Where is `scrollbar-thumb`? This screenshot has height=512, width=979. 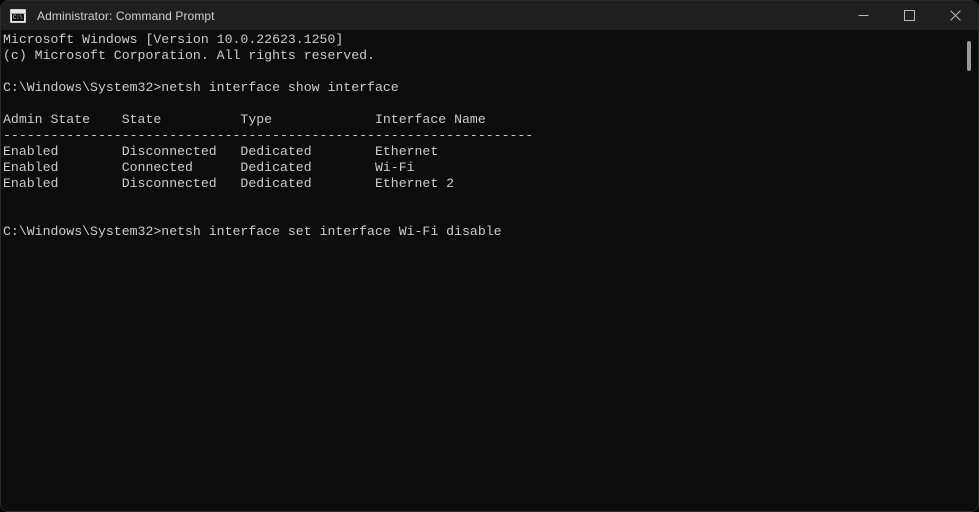 scrollbar-thumb is located at coordinates (969, 56).